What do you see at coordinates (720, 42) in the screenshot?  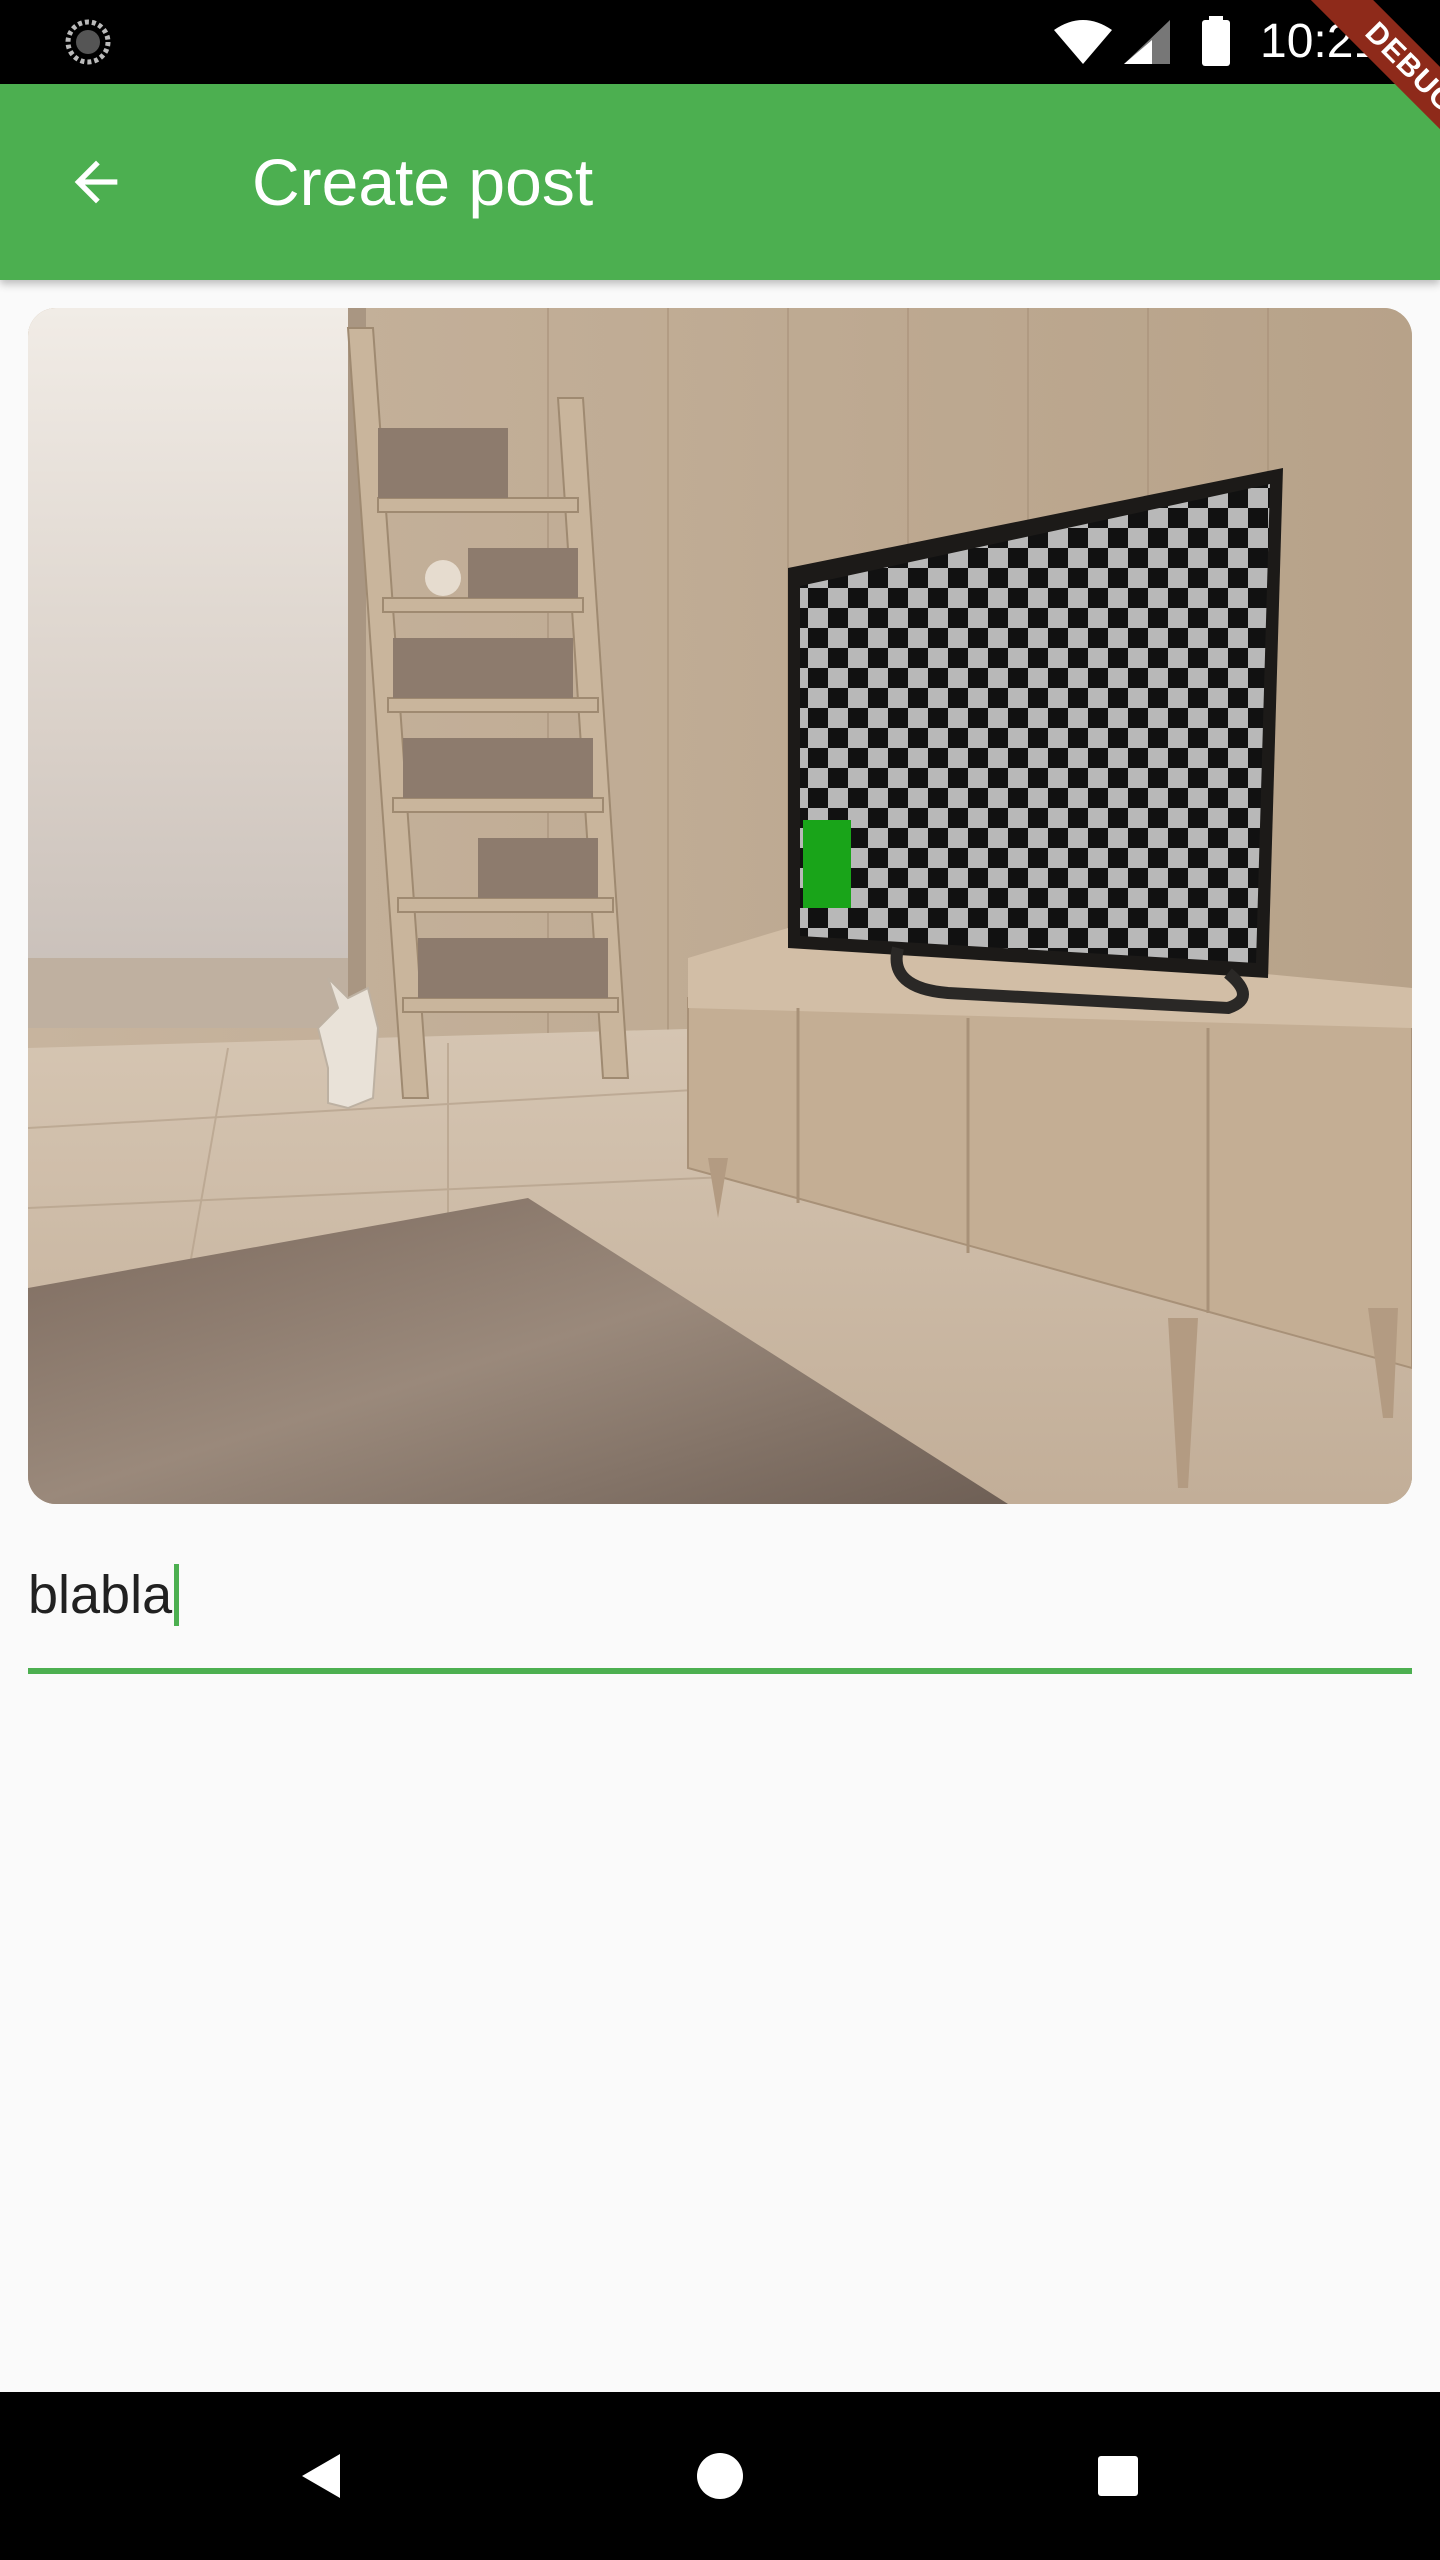 I see `status-bar: 10:21` at bounding box center [720, 42].